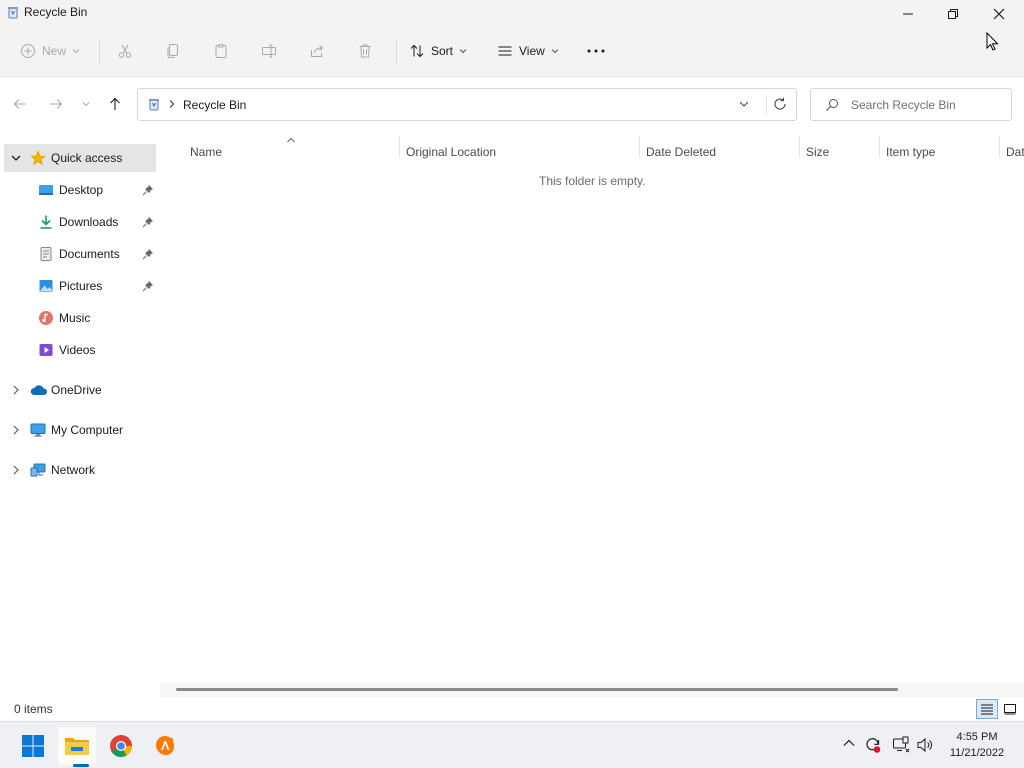  I want to click on volume-icon, so click(925, 746).